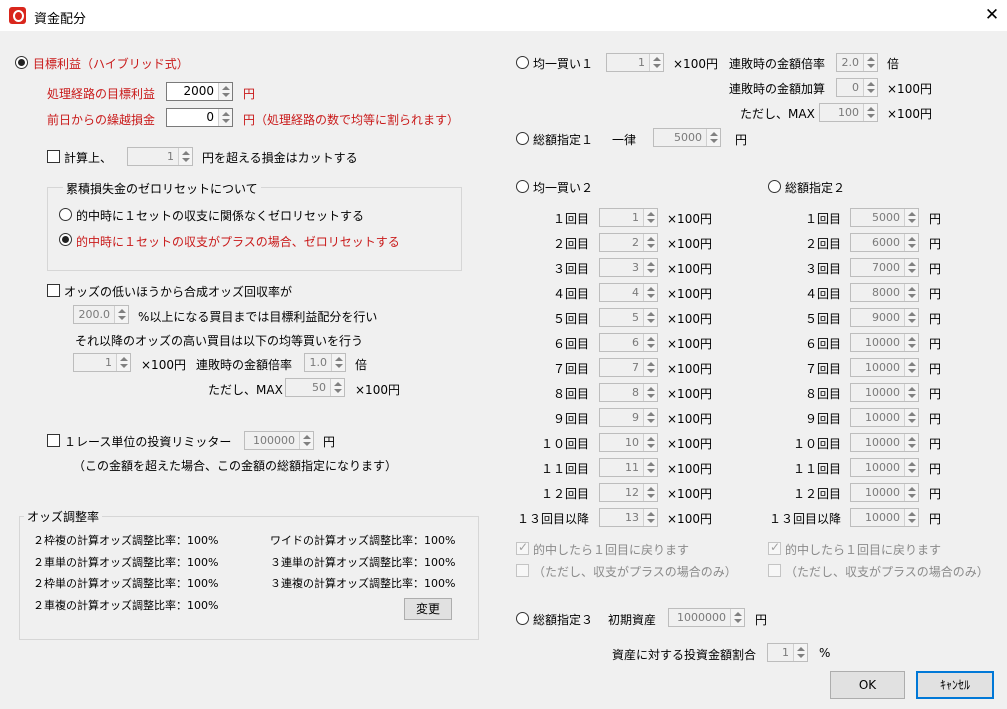  Describe the element at coordinates (522, 547) in the screenshot. I see `even2-back-checkbox` at that location.